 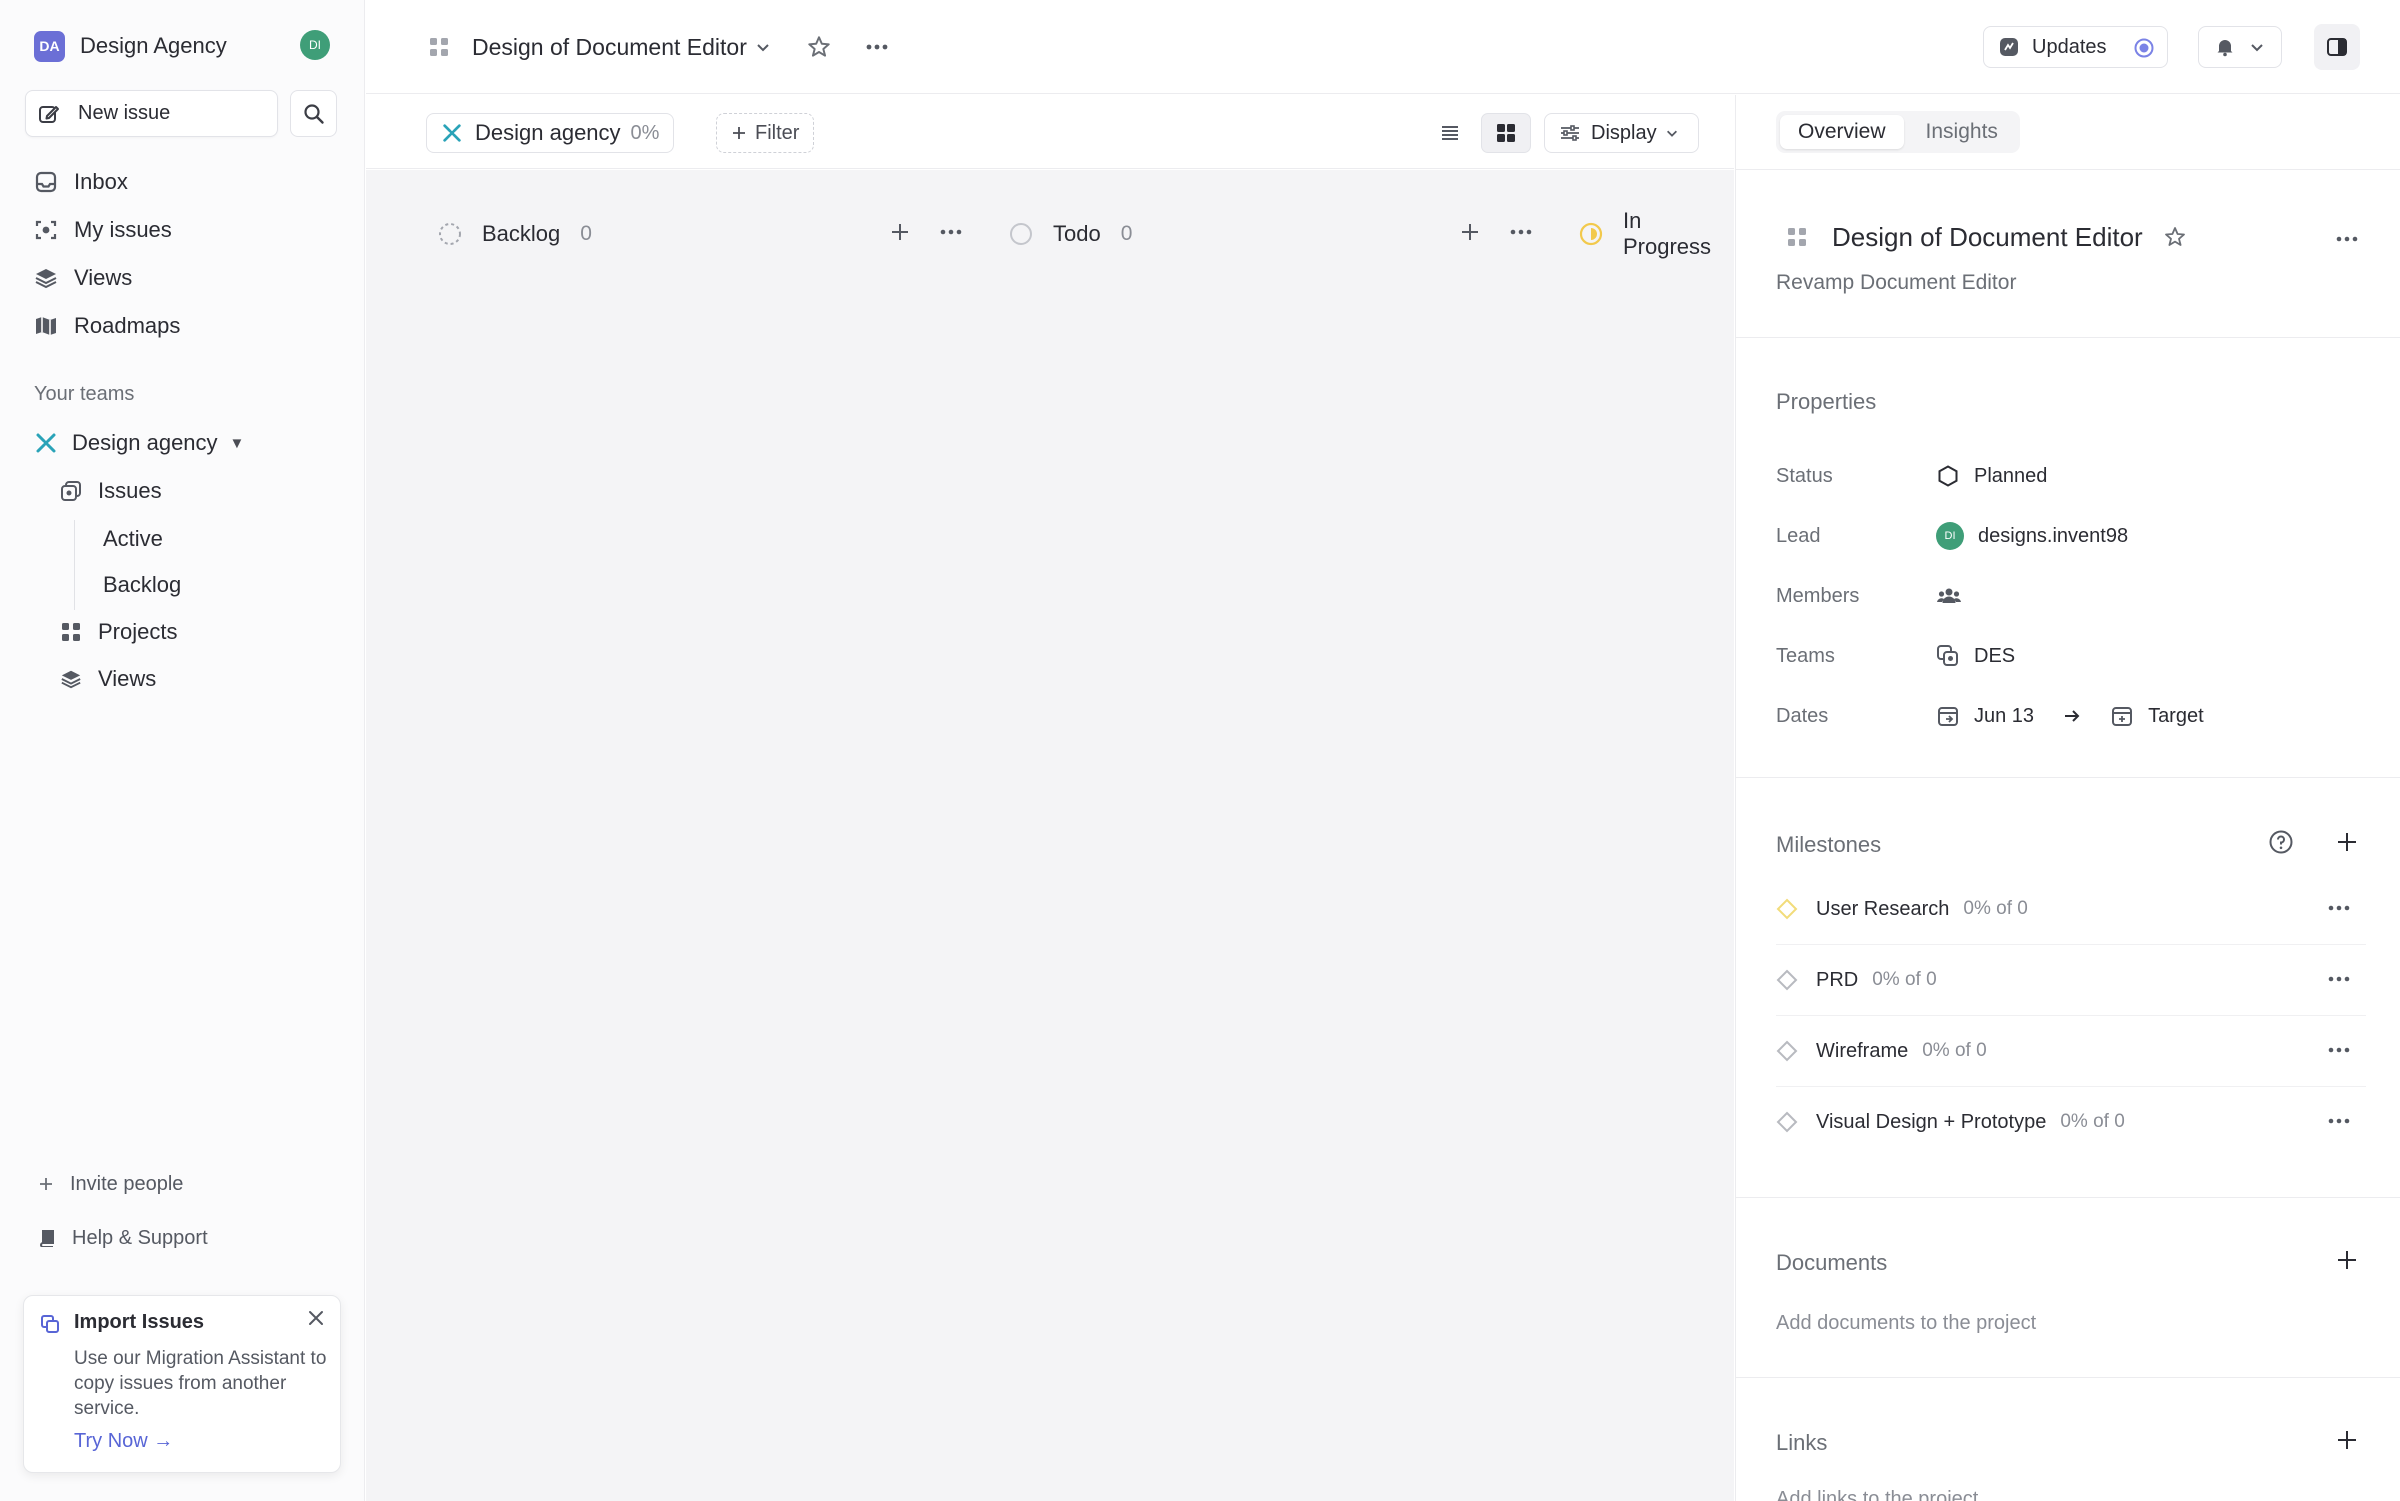 What do you see at coordinates (1506, 133) in the screenshot?
I see `board-view-button` at bounding box center [1506, 133].